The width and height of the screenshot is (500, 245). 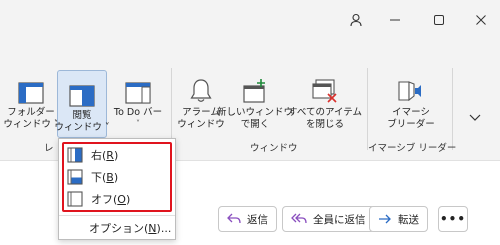 I want to click on reply-label: 返信, so click(x=257, y=219).